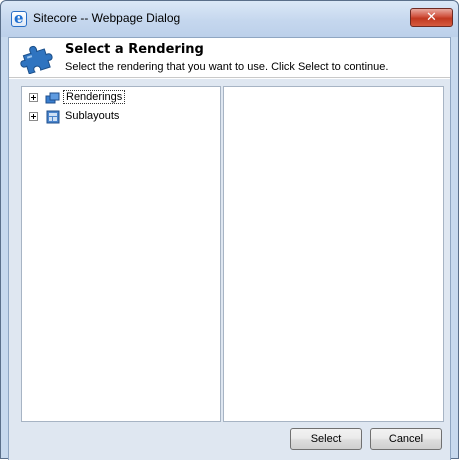 The height and width of the screenshot is (460, 459). What do you see at coordinates (92, 116) in the screenshot?
I see `tree-item-label: Sublayouts` at bounding box center [92, 116].